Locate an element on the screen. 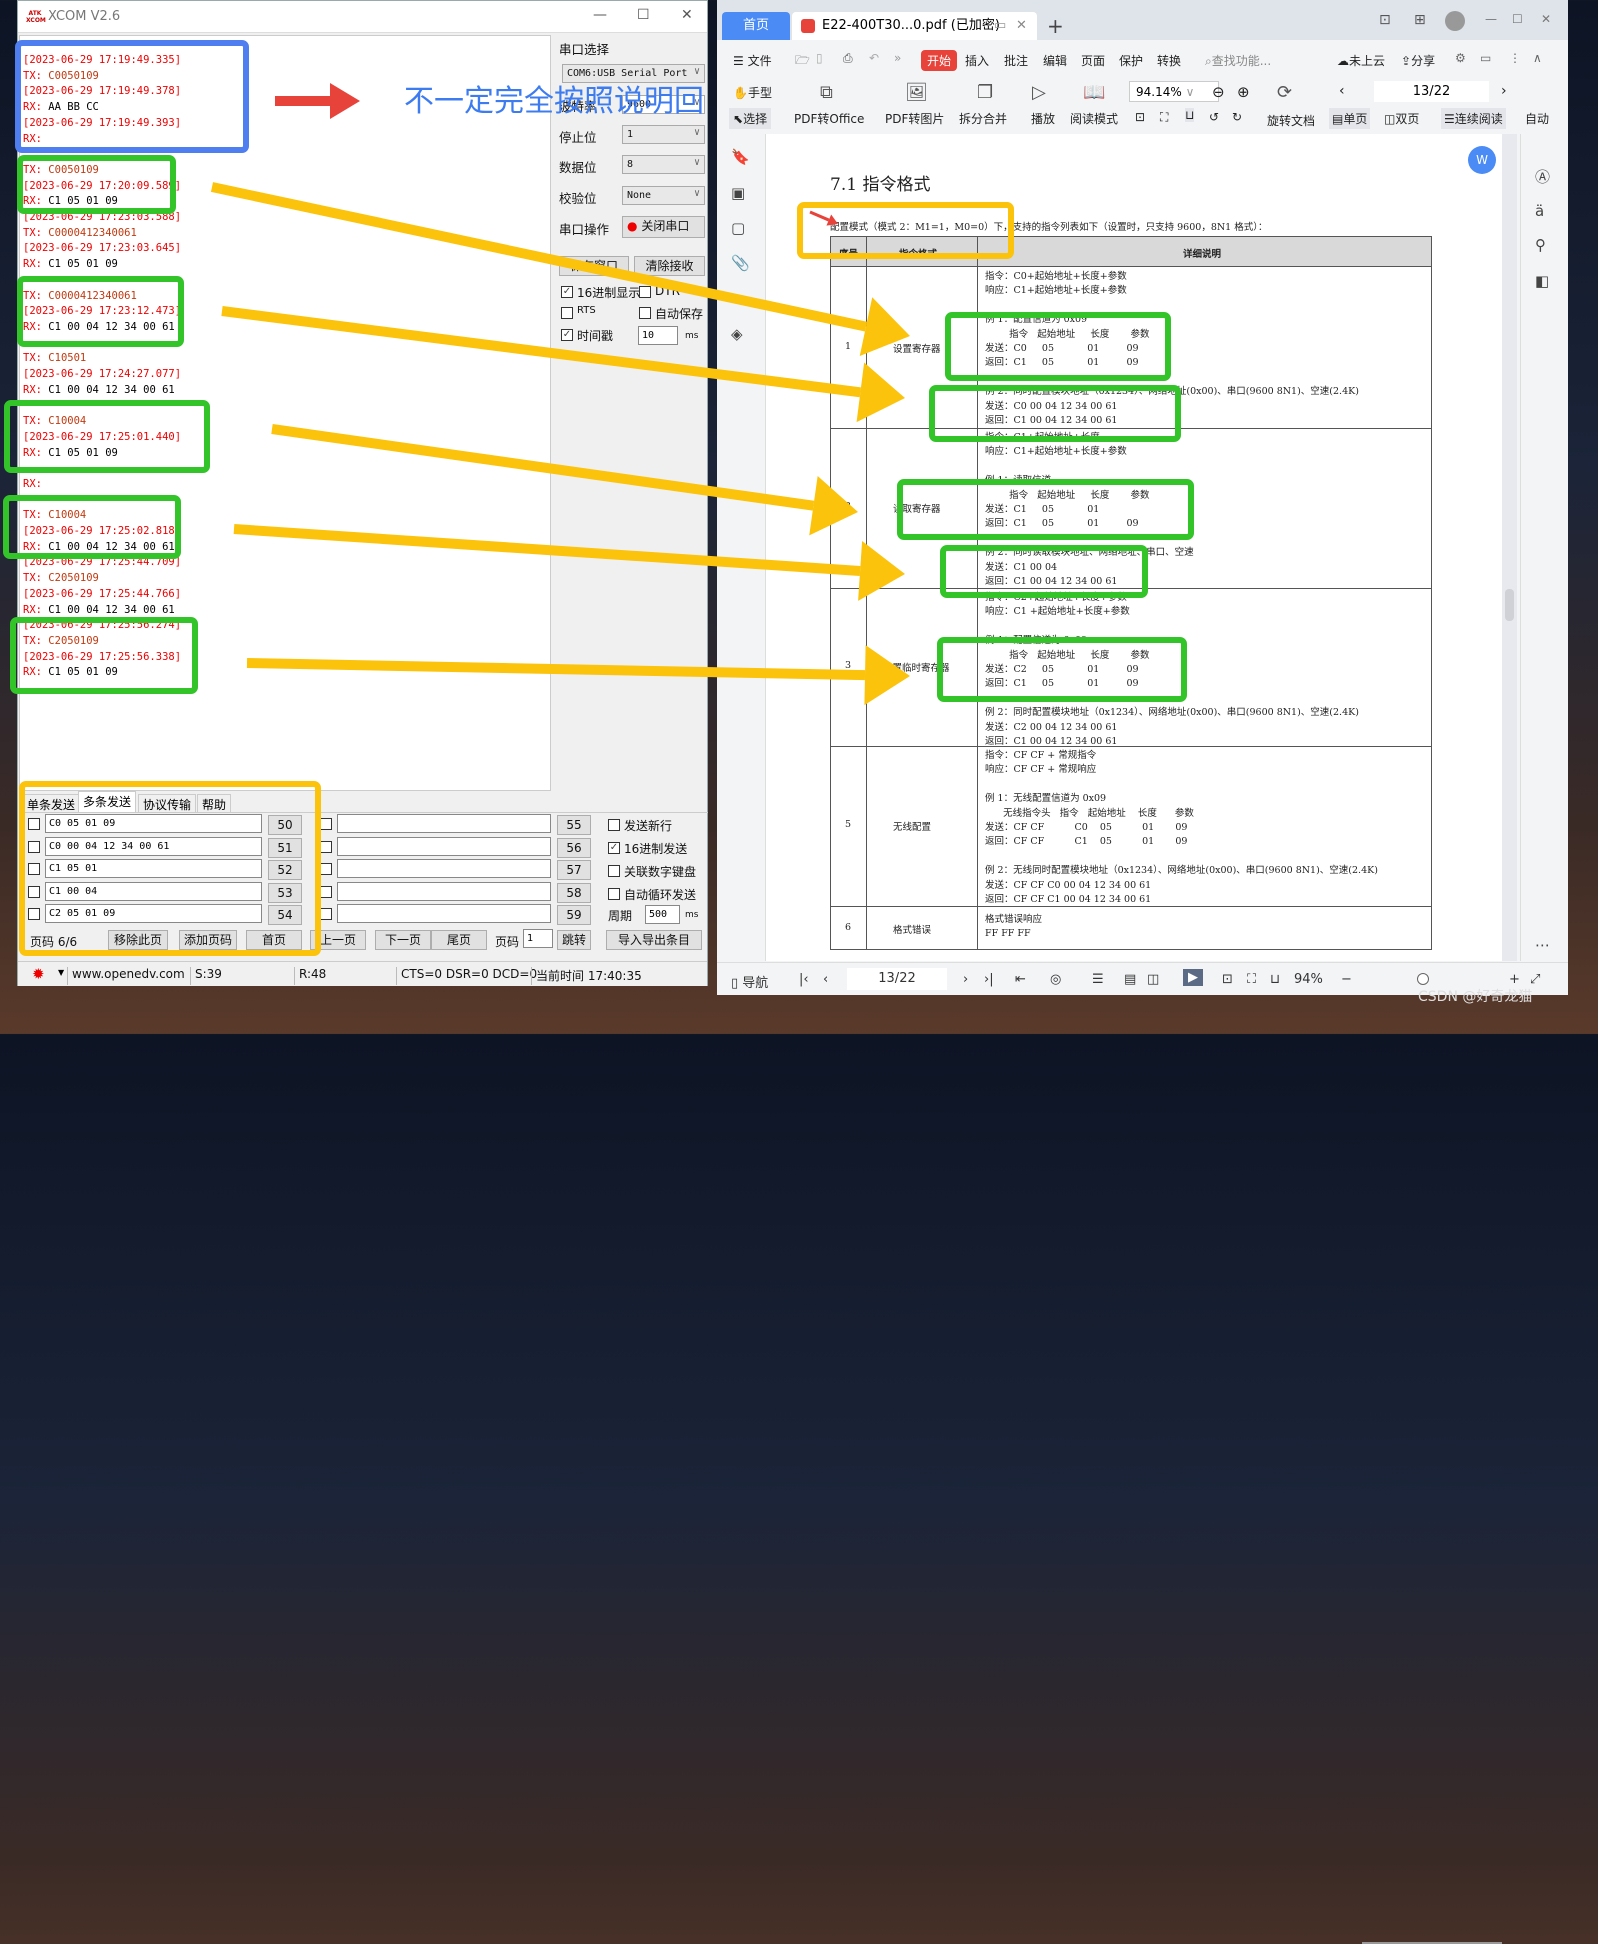 The image size is (1598, 1944). annotation-note: 不一定完全按照说明回 is located at coordinates (554, 101).